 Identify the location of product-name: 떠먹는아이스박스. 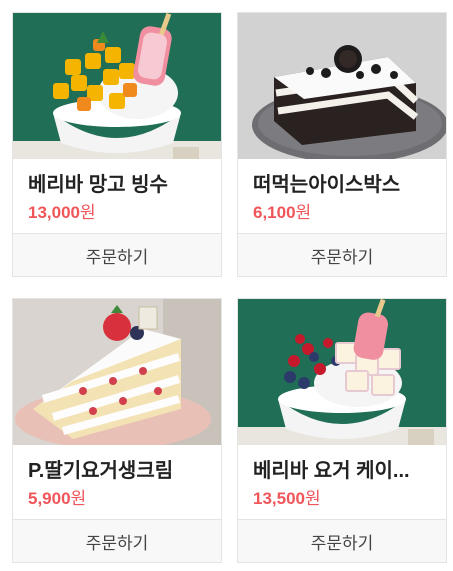
(327, 185).